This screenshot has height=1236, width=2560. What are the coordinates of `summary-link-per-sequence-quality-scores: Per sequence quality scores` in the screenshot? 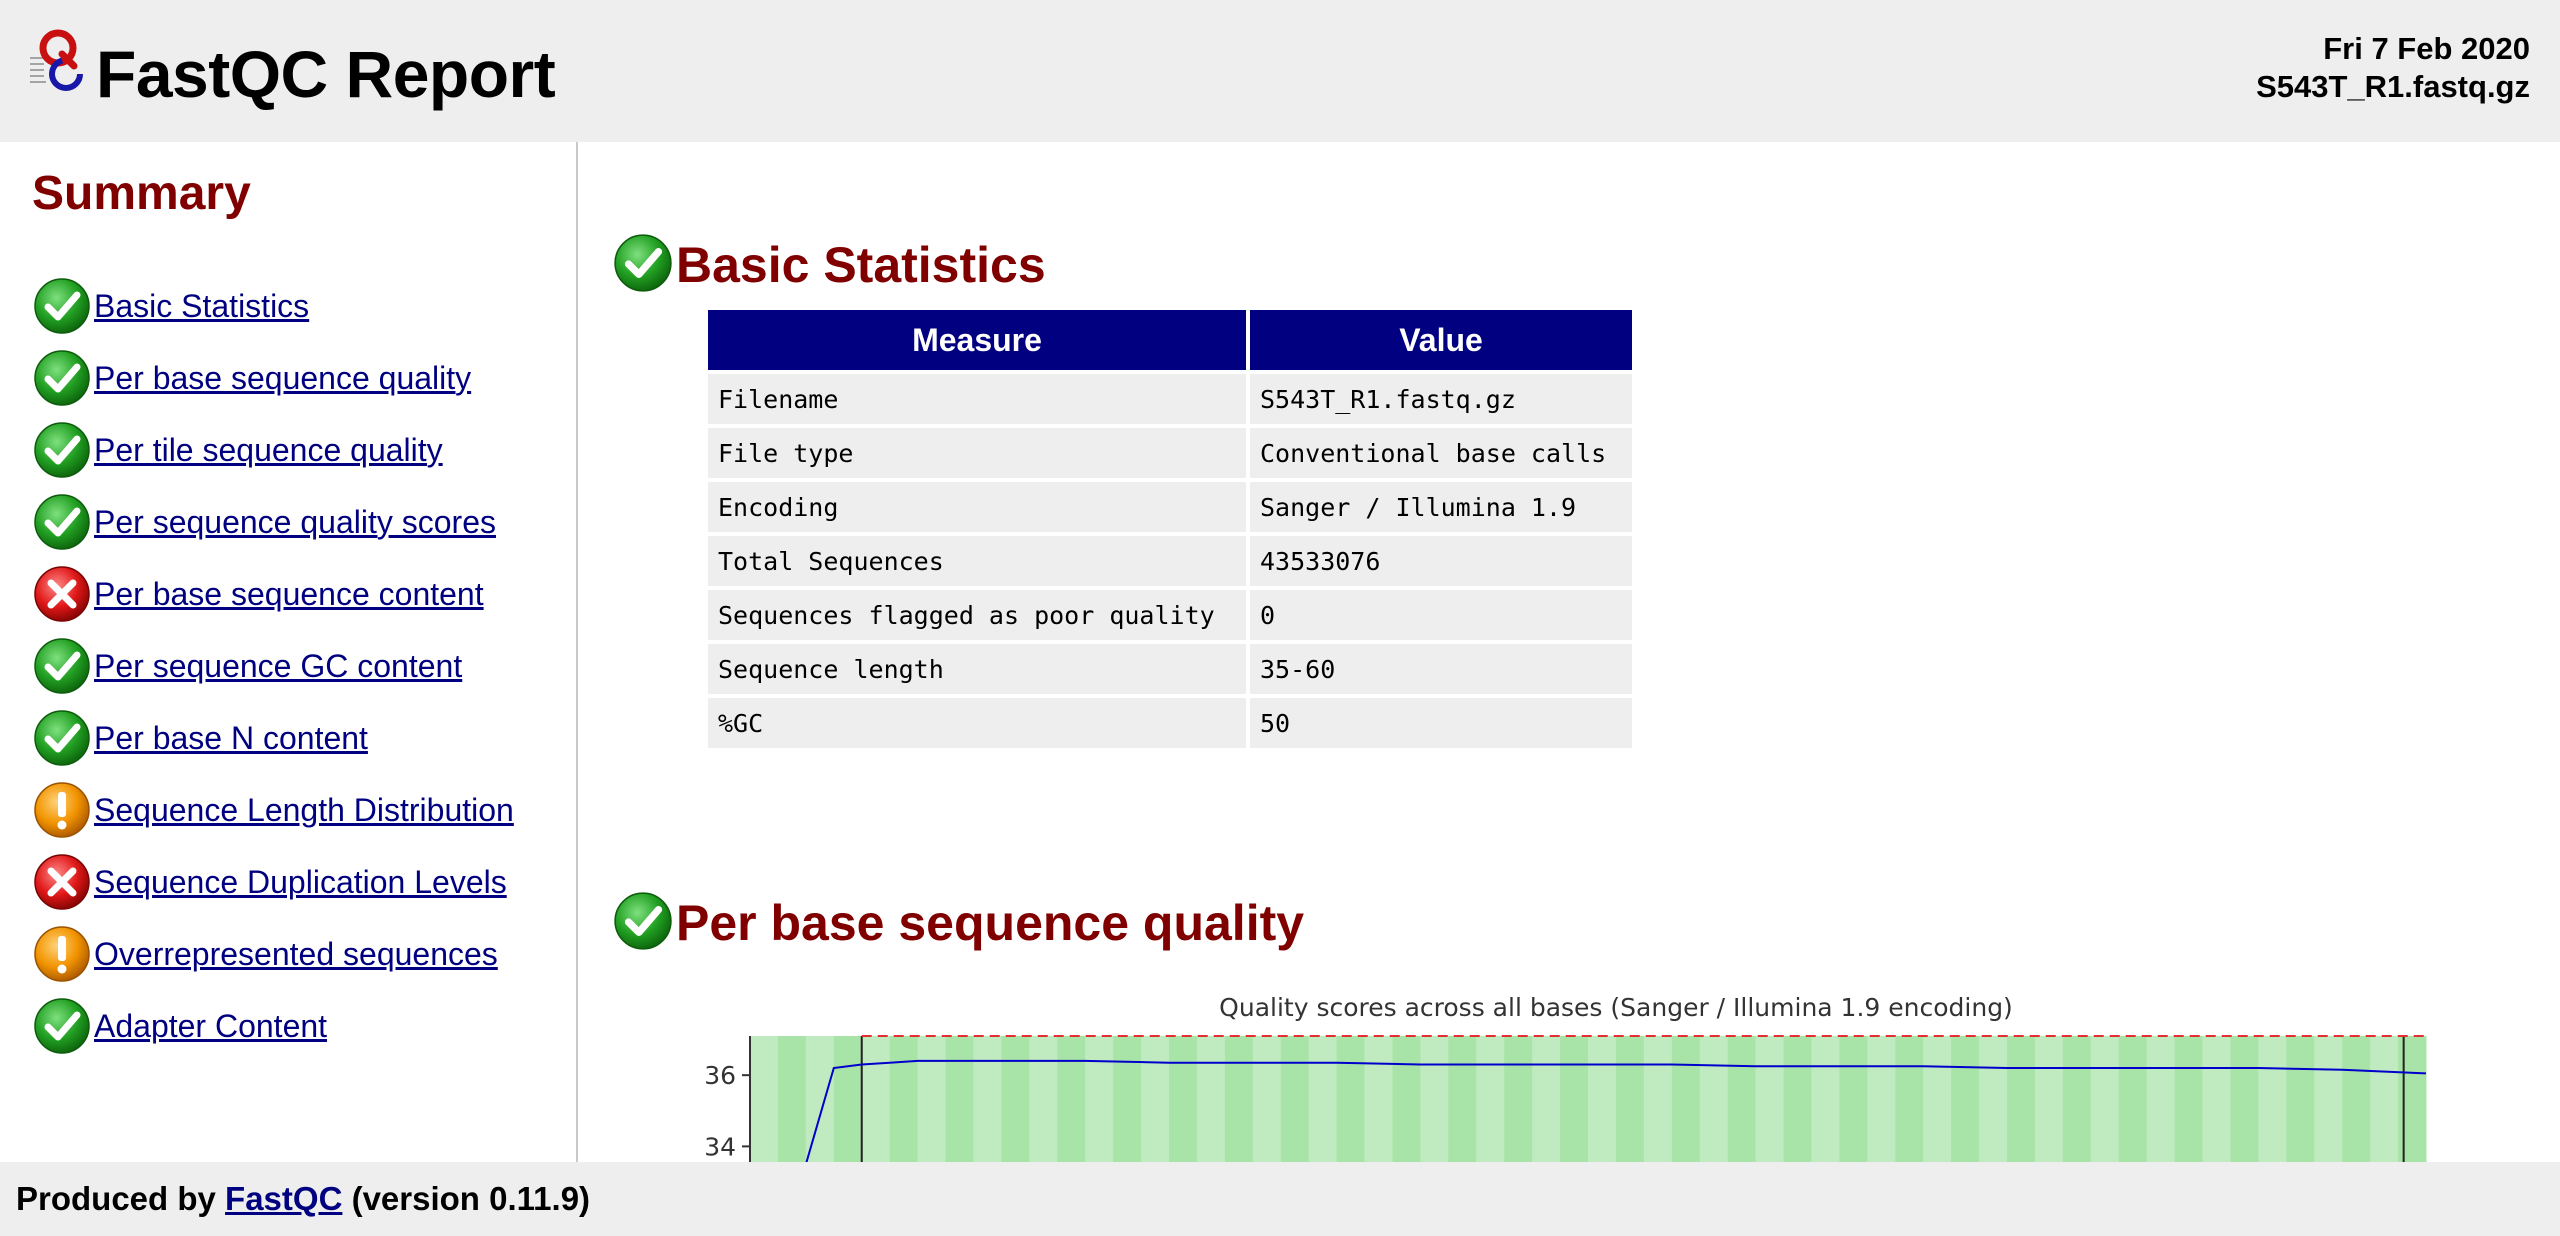 It's located at (295, 522).